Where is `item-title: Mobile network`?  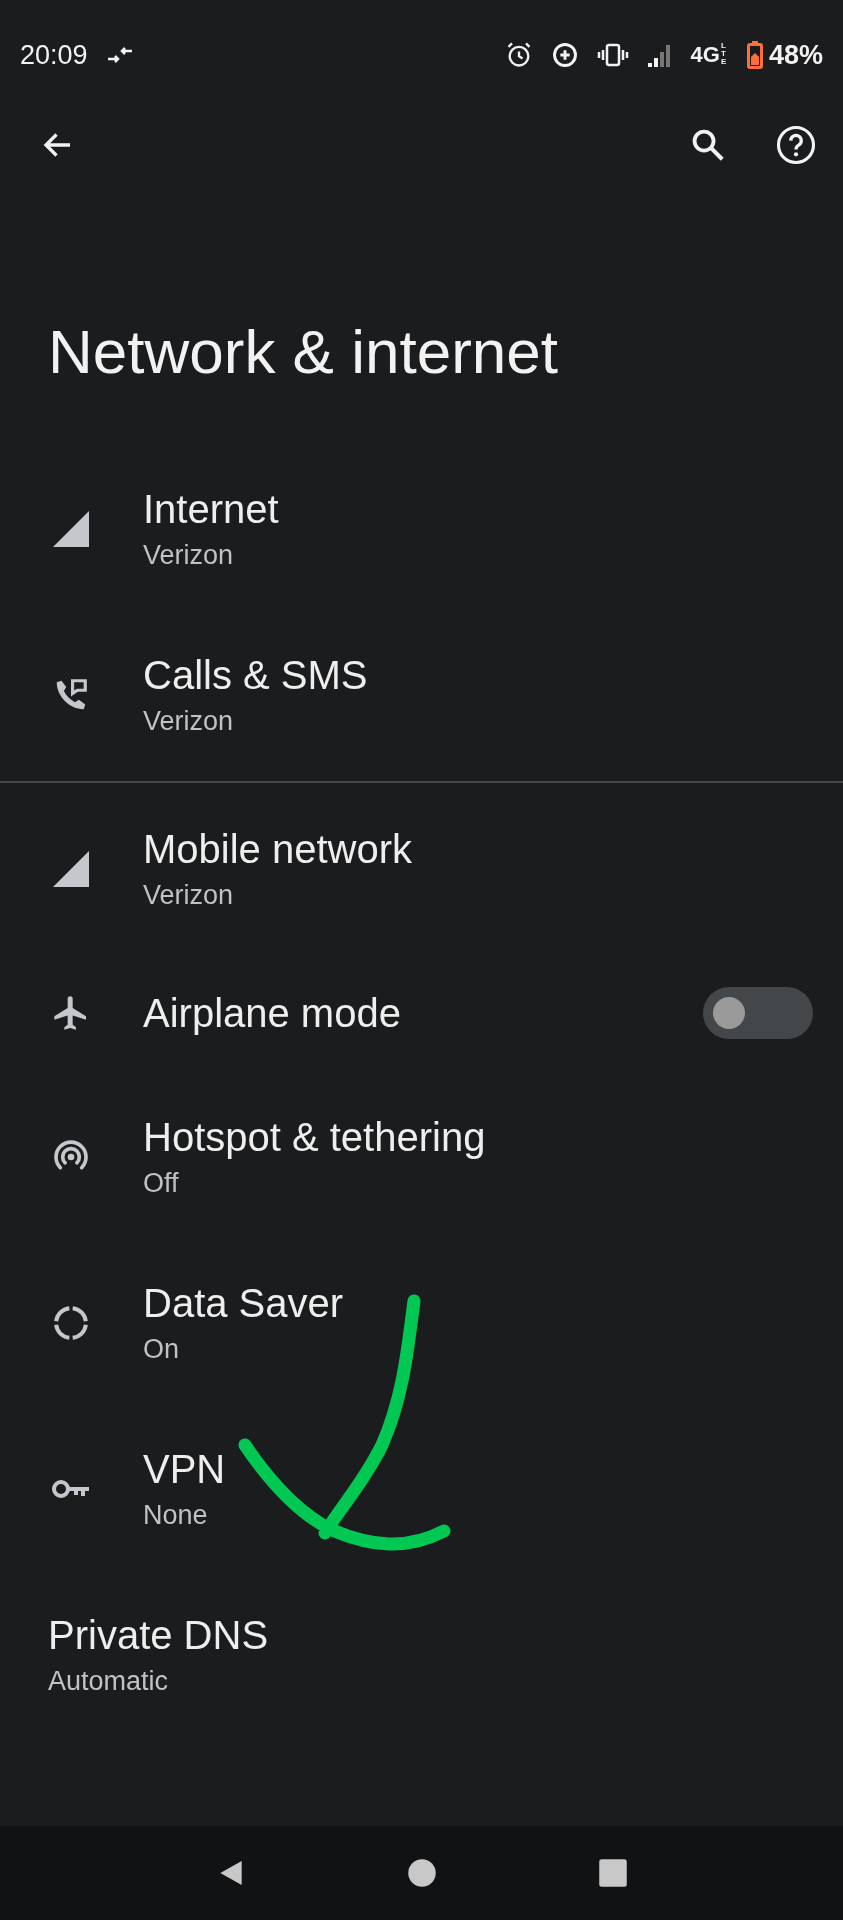 item-title: Mobile network is located at coordinates (277, 849).